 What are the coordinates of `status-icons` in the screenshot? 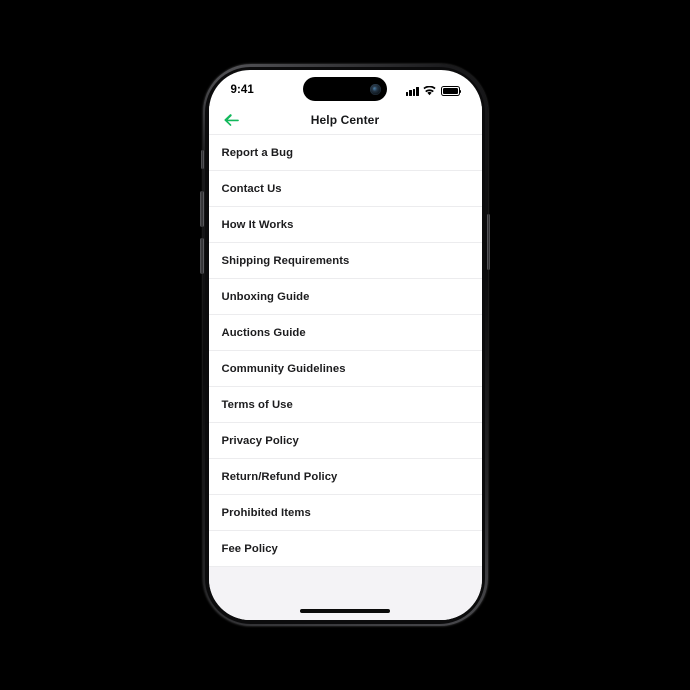 It's located at (433, 91).